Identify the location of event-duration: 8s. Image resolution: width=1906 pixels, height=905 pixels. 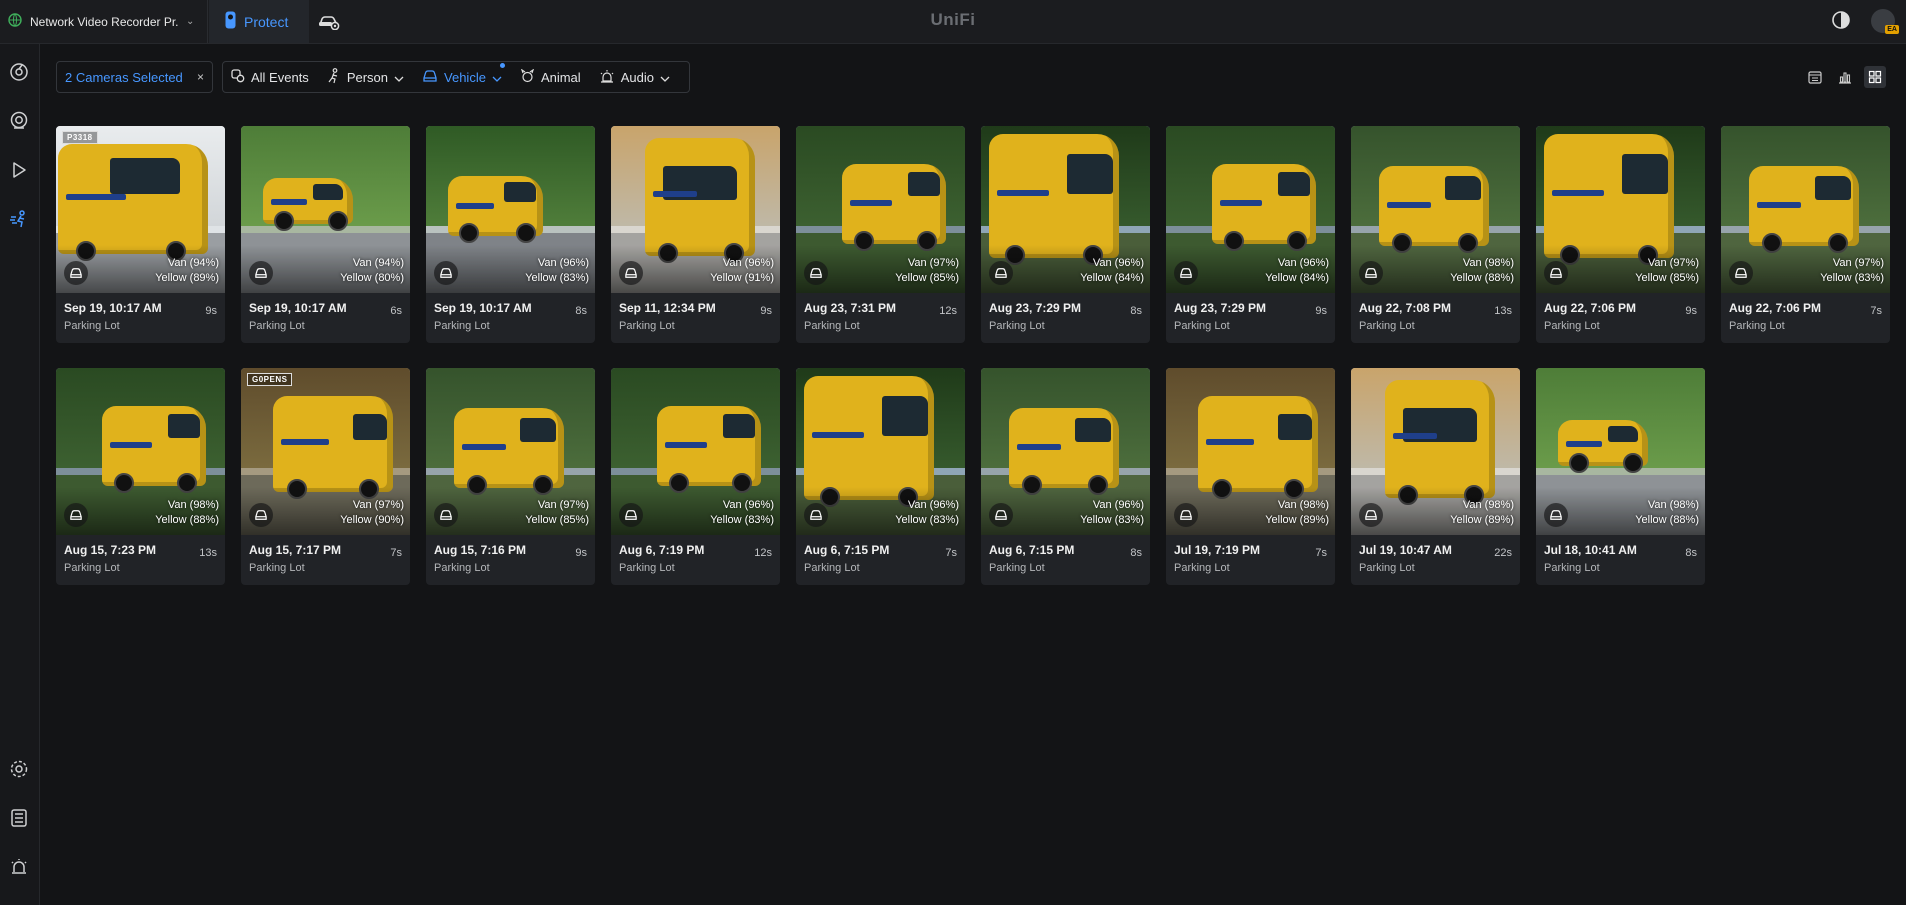
(581, 311).